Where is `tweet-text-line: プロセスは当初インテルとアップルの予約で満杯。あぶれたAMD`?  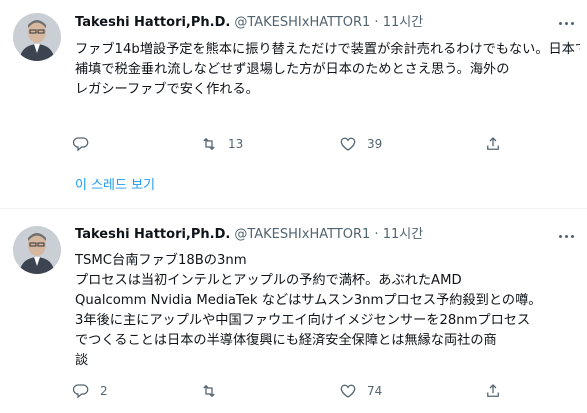 tweet-text-line: プロセスは当初インテルとアップルの予約で満杯。あぶれたAMD is located at coordinates (268, 280).